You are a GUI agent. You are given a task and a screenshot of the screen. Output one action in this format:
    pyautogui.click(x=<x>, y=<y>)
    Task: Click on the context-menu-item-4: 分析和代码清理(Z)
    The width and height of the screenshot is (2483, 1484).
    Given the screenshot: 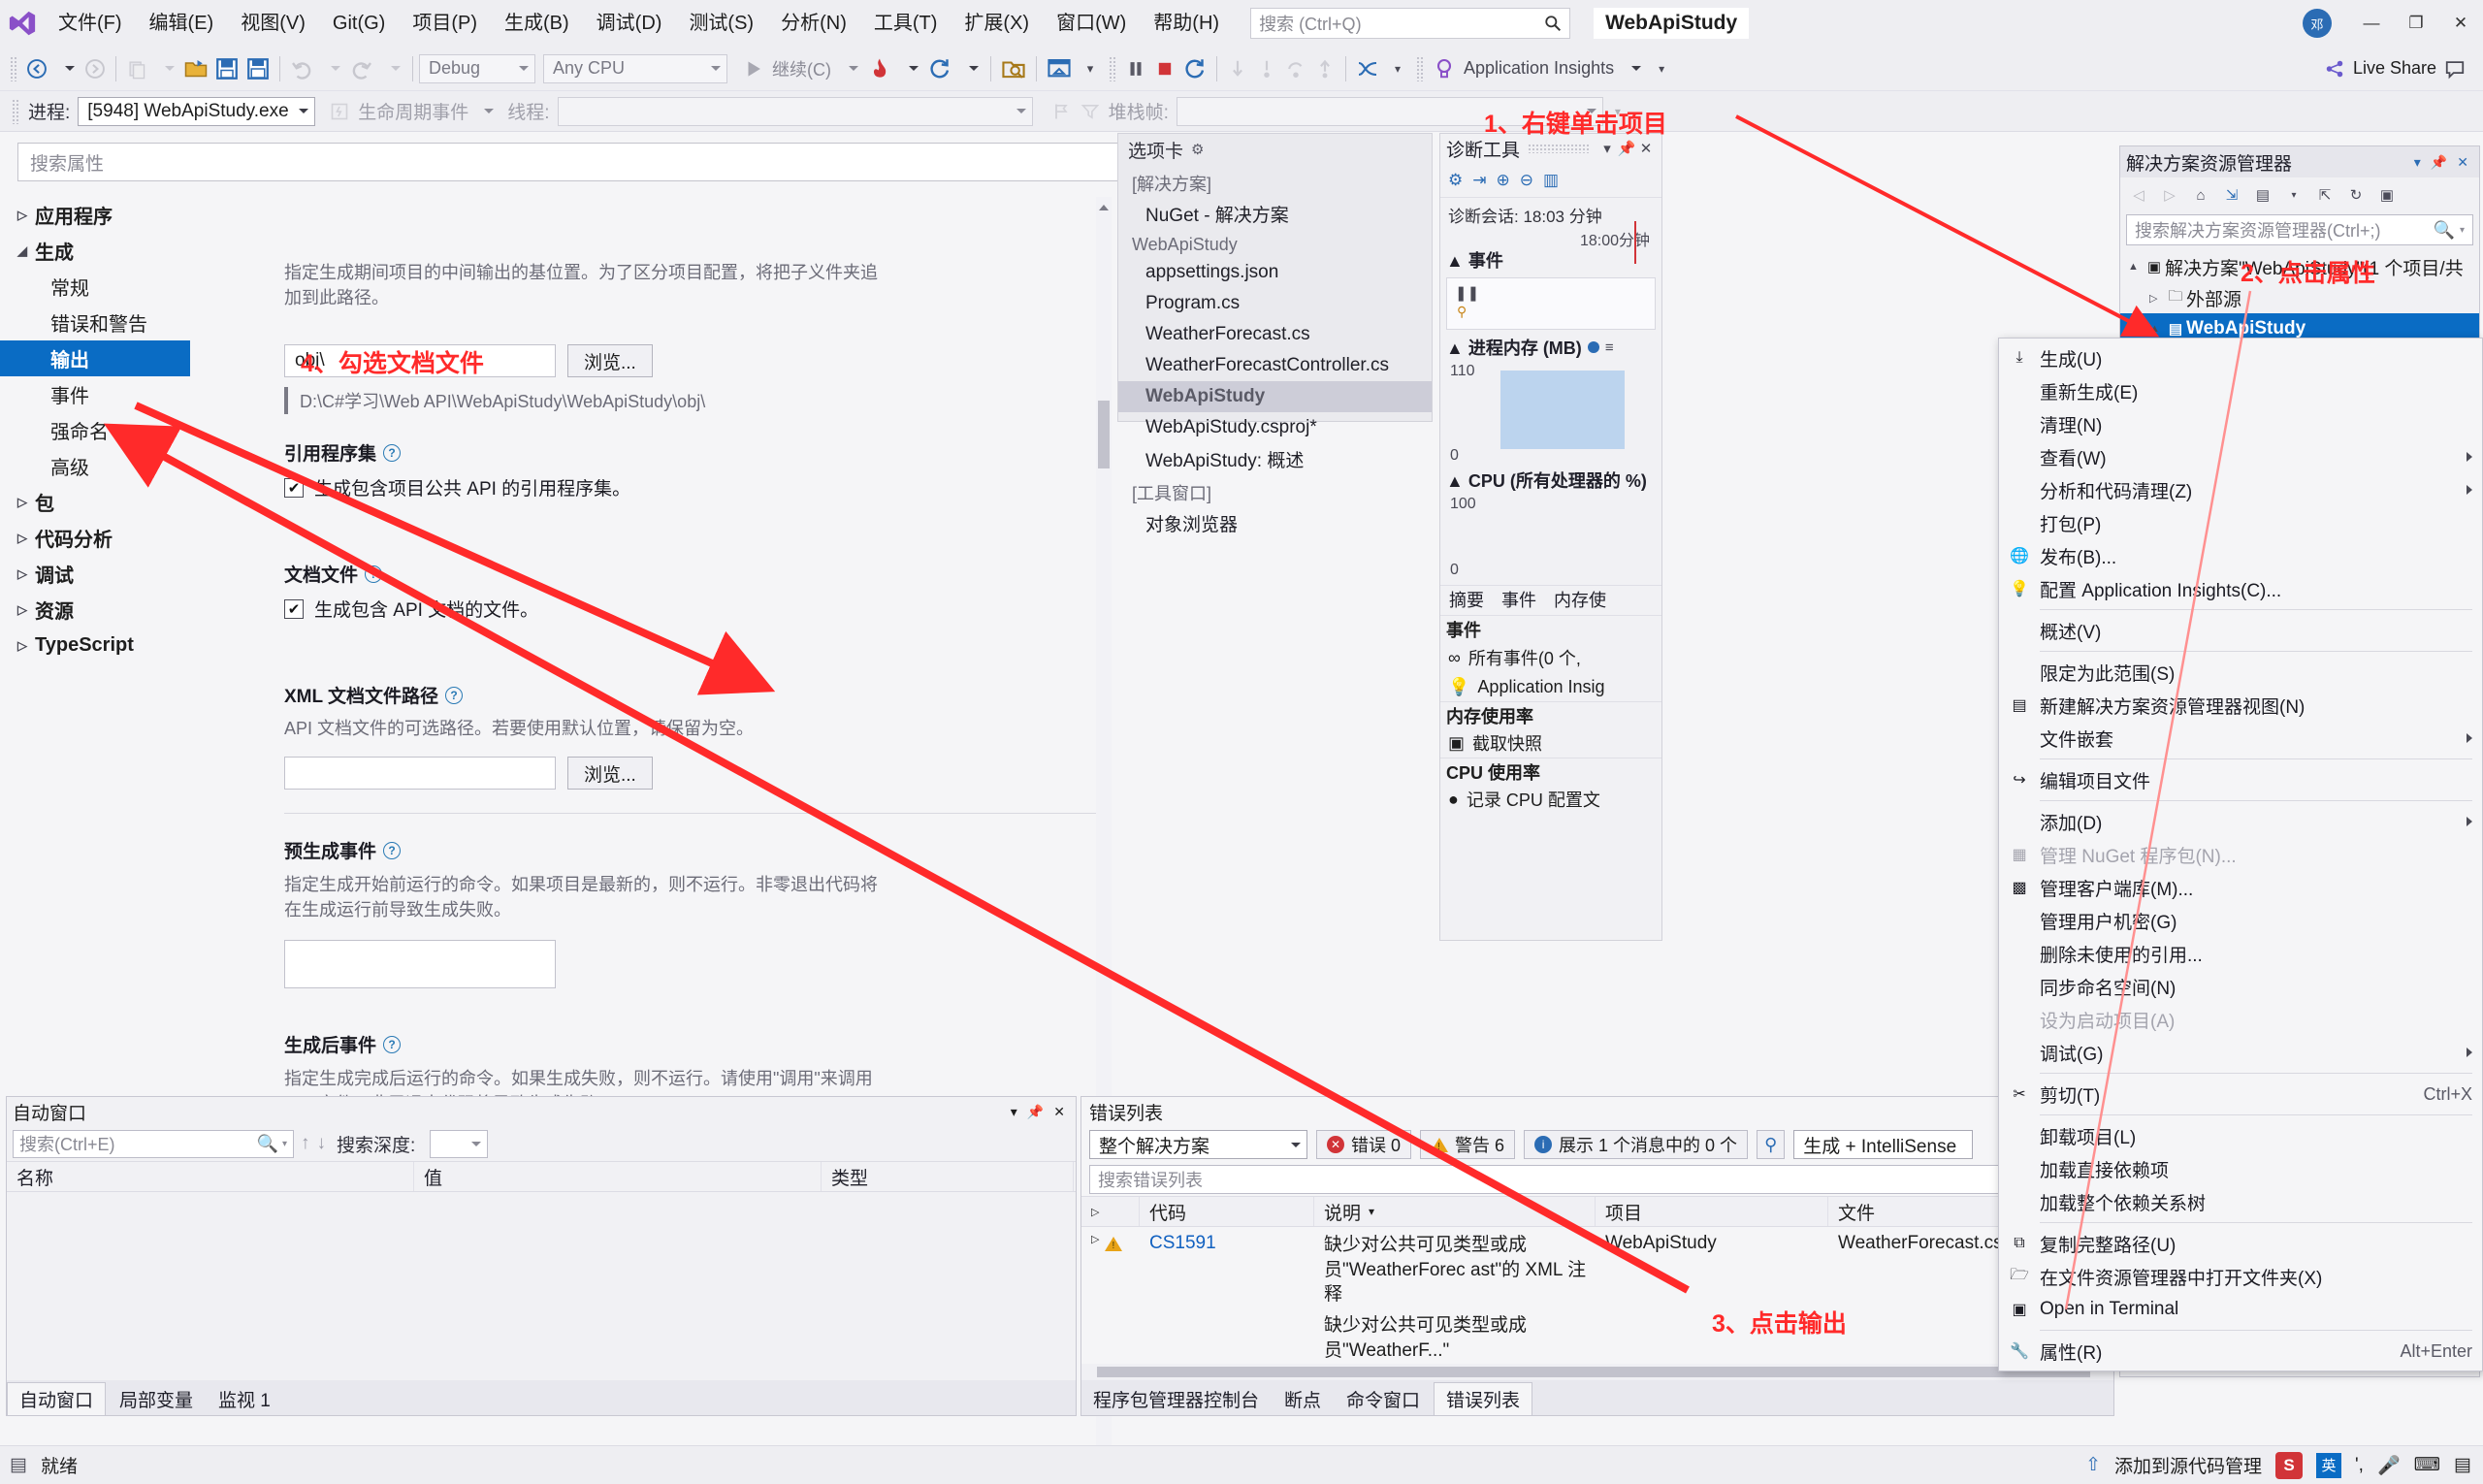 What is the action you would take?
    pyautogui.click(x=2240, y=489)
    